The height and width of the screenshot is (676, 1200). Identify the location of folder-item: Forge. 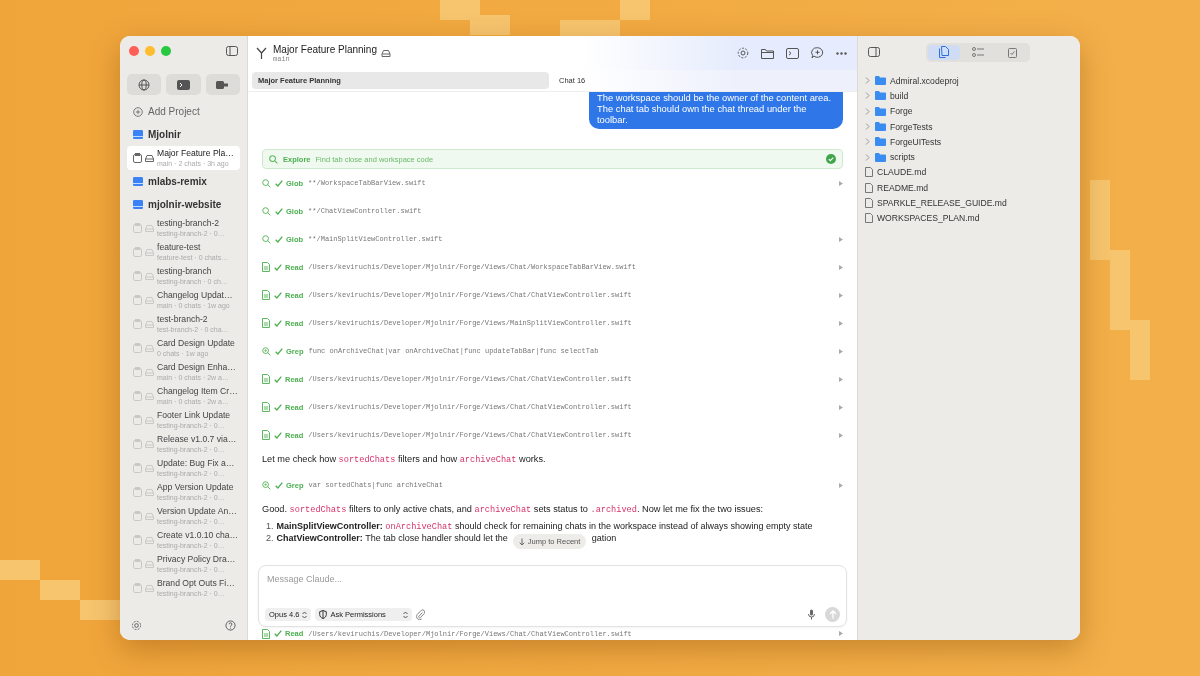
(969, 111).